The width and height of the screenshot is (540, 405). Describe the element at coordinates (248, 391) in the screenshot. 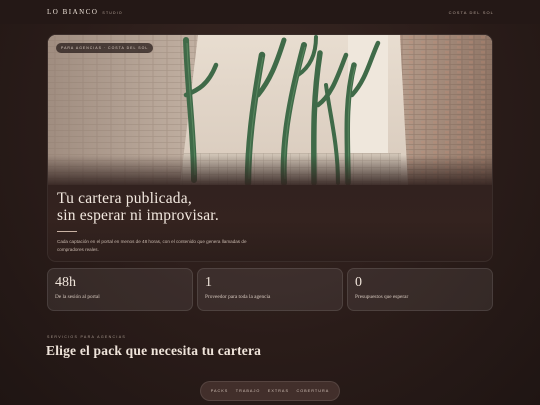

I see `nav-item-trabajo: TRABAJO` at that location.